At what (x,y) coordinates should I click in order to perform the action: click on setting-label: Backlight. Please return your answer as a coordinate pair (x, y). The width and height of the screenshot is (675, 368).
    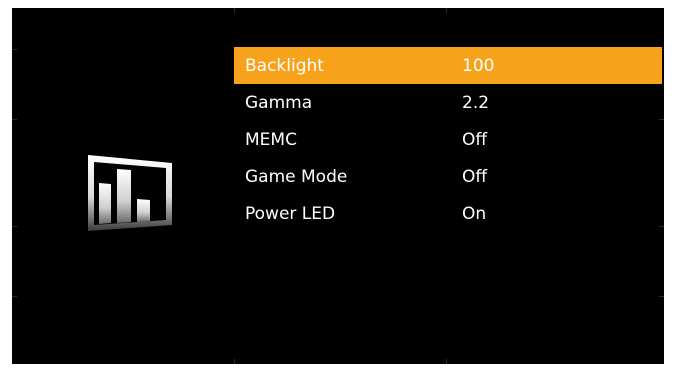
    Looking at the image, I should click on (284, 66).